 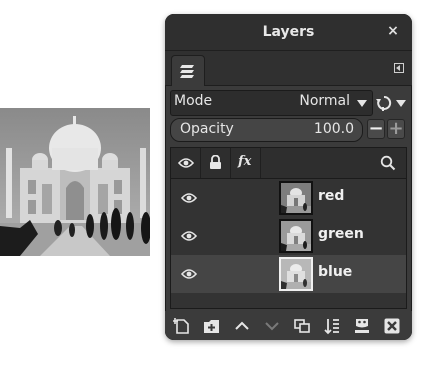 I want to click on mode-select: Mode Normal, so click(x=271, y=103).